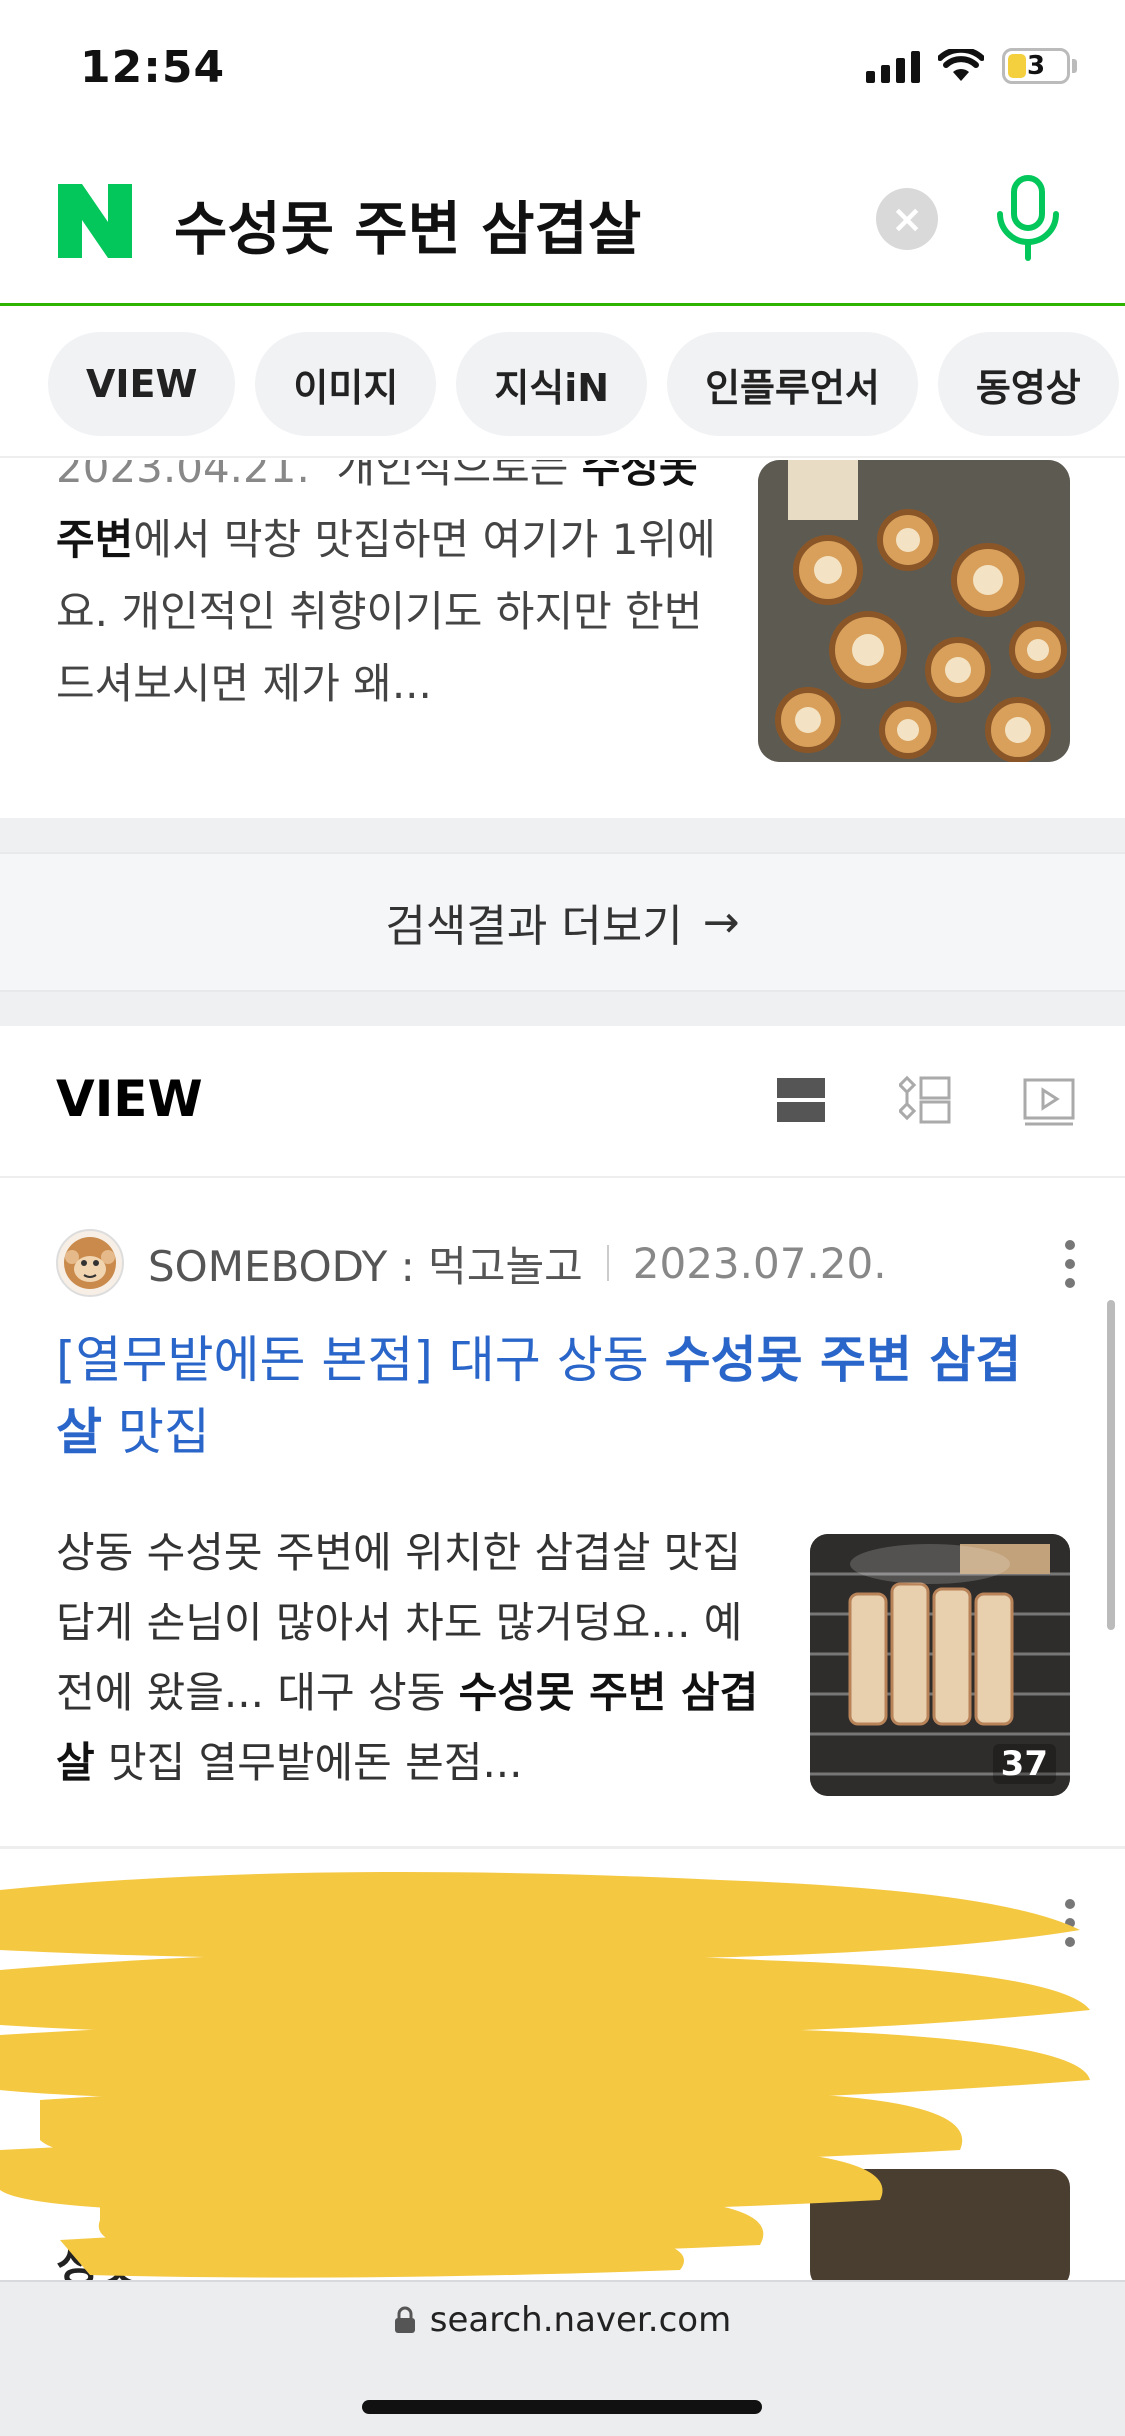 The height and width of the screenshot is (2436, 1125). Describe the element at coordinates (562, 2358) in the screenshot. I see `browser-bottom-bar: search.naver.com` at that location.